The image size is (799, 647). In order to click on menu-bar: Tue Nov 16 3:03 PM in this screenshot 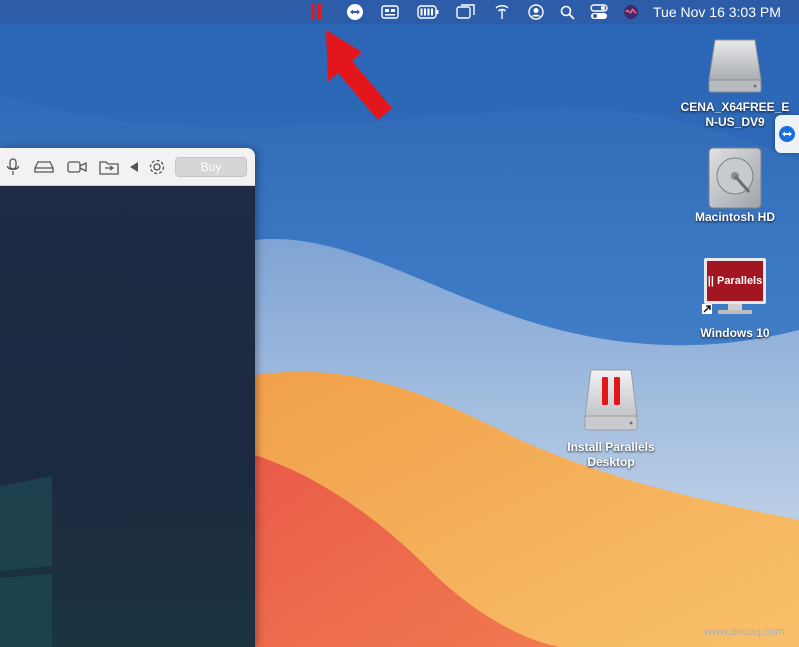, I will do `click(399, 12)`.